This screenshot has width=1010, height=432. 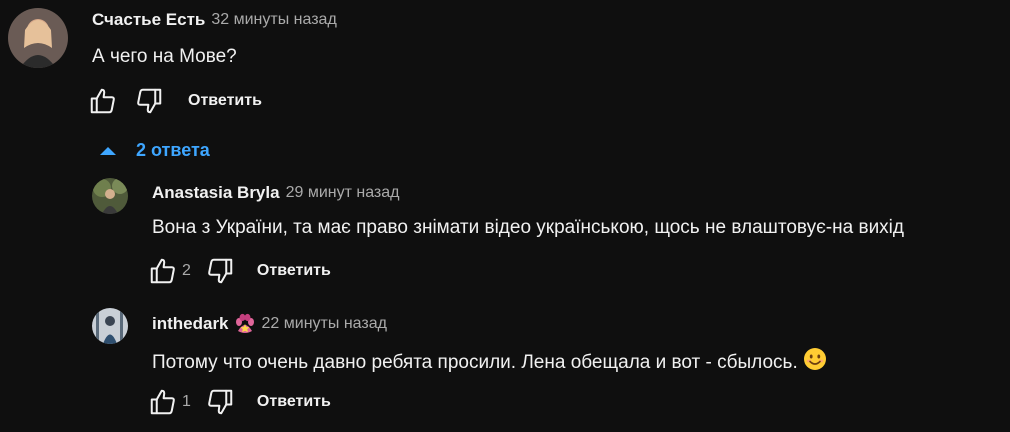 I want to click on comment-timestamp: 22 минуты назад, so click(x=324, y=324).